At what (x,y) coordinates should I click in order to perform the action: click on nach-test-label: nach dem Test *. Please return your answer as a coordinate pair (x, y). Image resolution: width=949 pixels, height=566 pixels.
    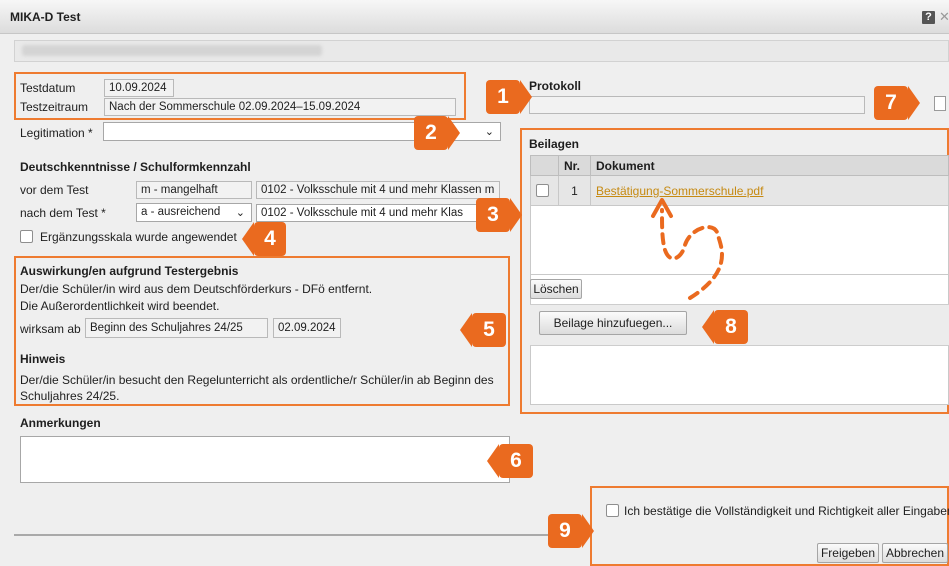
    Looking at the image, I should click on (63, 213).